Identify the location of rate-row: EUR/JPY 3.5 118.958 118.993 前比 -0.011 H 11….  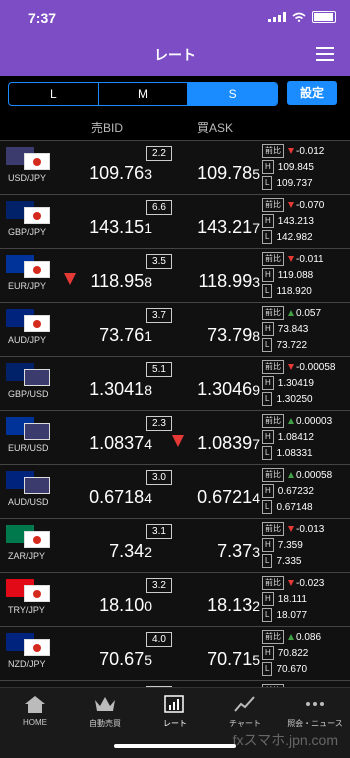
(175, 275).